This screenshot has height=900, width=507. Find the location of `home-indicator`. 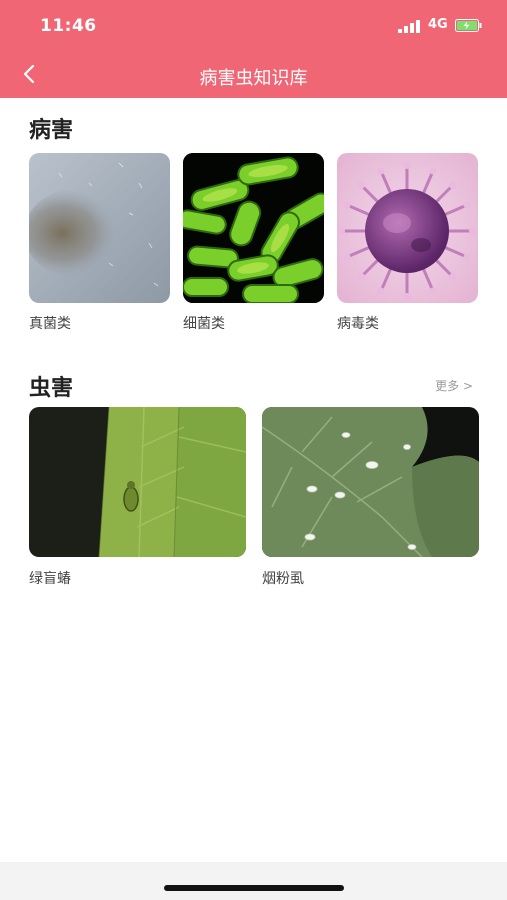

home-indicator is located at coordinates (254, 888).